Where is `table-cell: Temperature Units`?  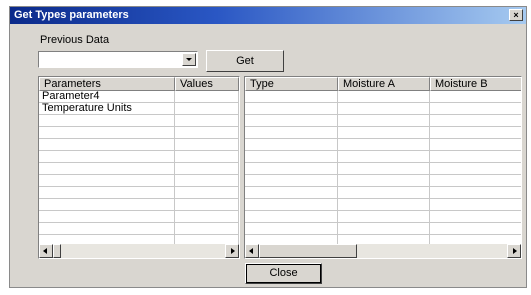
table-cell: Temperature Units is located at coordinates (107, 109).